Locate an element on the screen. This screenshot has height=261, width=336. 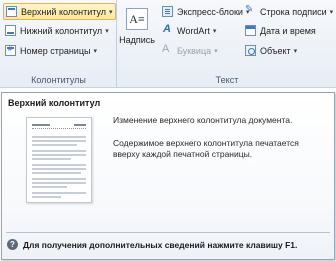
signature-line-button: Строка подписи ▾ is located at coordinates (289, 11).